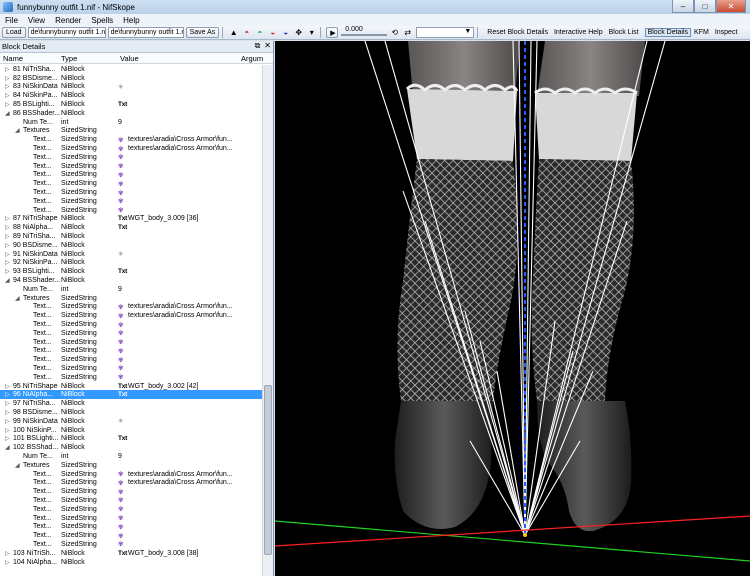 The width and height of the screenshot is (750, 576). Describe the element at coordinates (145, 32) in the screenshot. I see `save-path-field: de\funnybunny outfit 1.nif` at that location.